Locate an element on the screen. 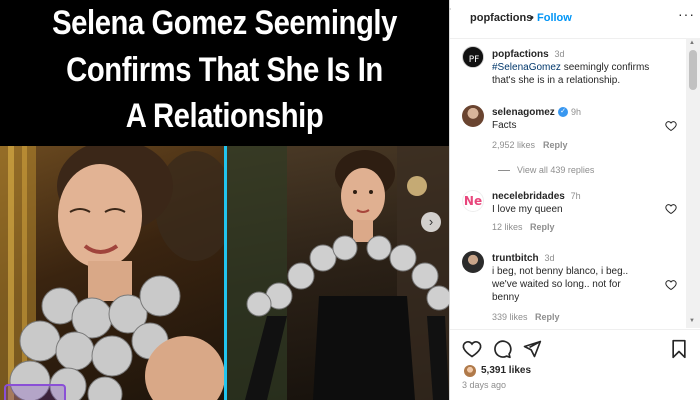 This screenshot has height=401, width=700. svg-text: PF is located at coordinates (474, 60).